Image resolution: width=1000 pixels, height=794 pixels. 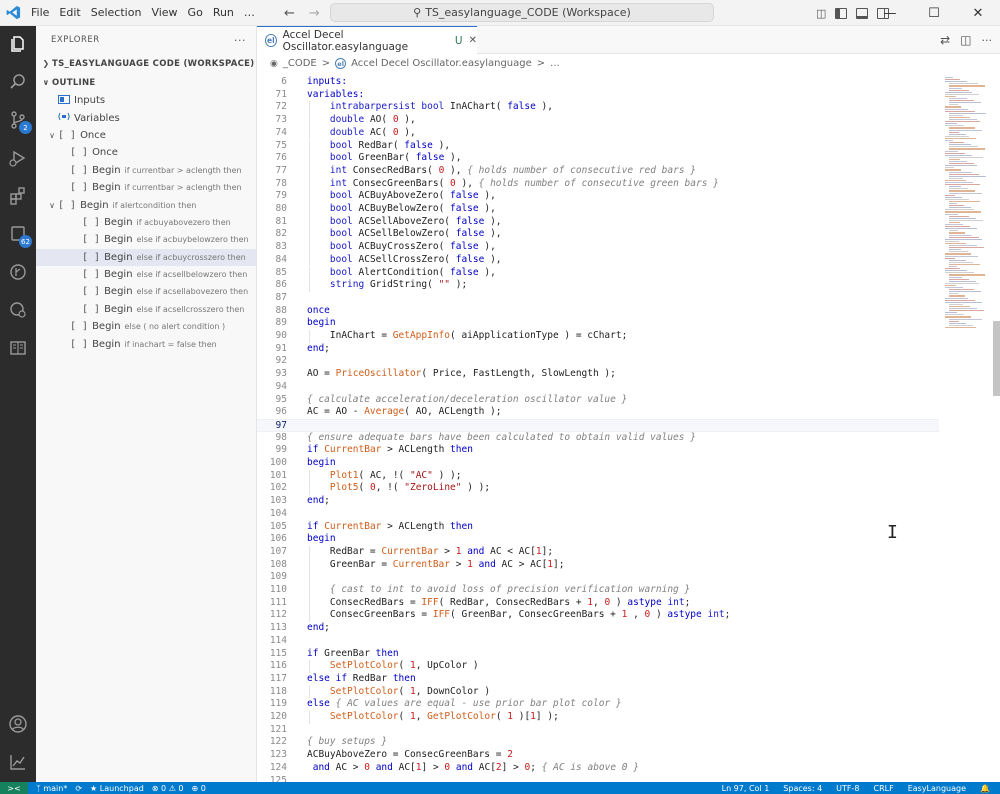 What do you see at coordinates (934, 13) in the screenshot?
I see `maximize-button: ☐` at bounding box center [934, 13].